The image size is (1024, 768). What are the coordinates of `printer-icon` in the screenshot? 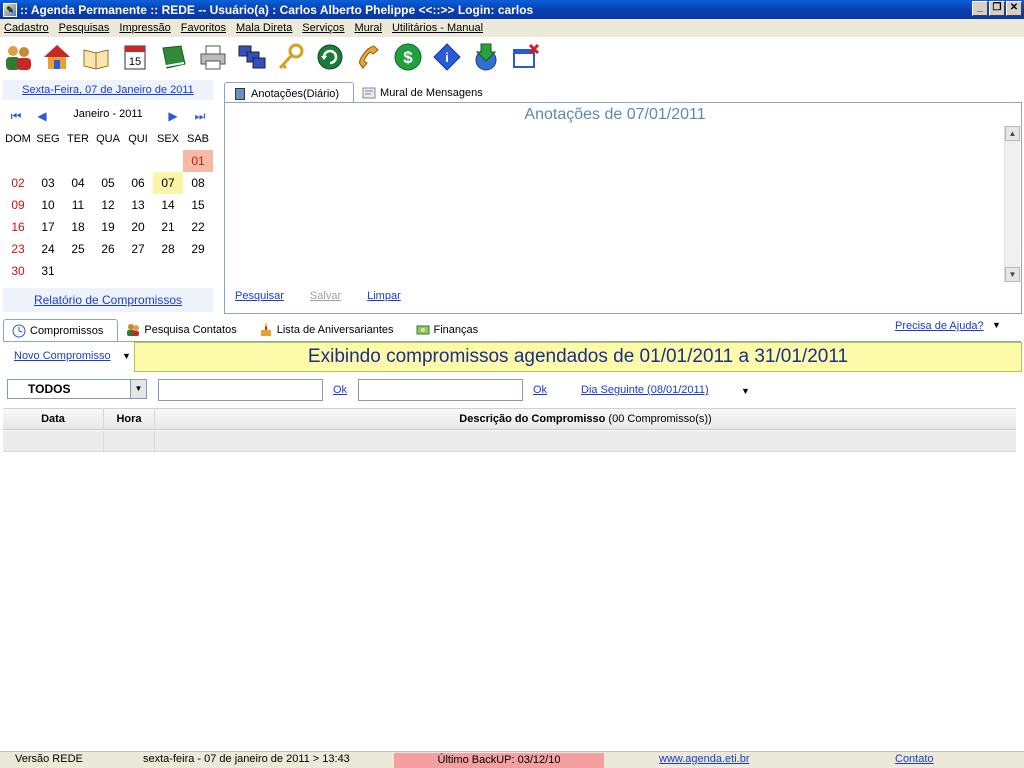 It's located at (213, 57).